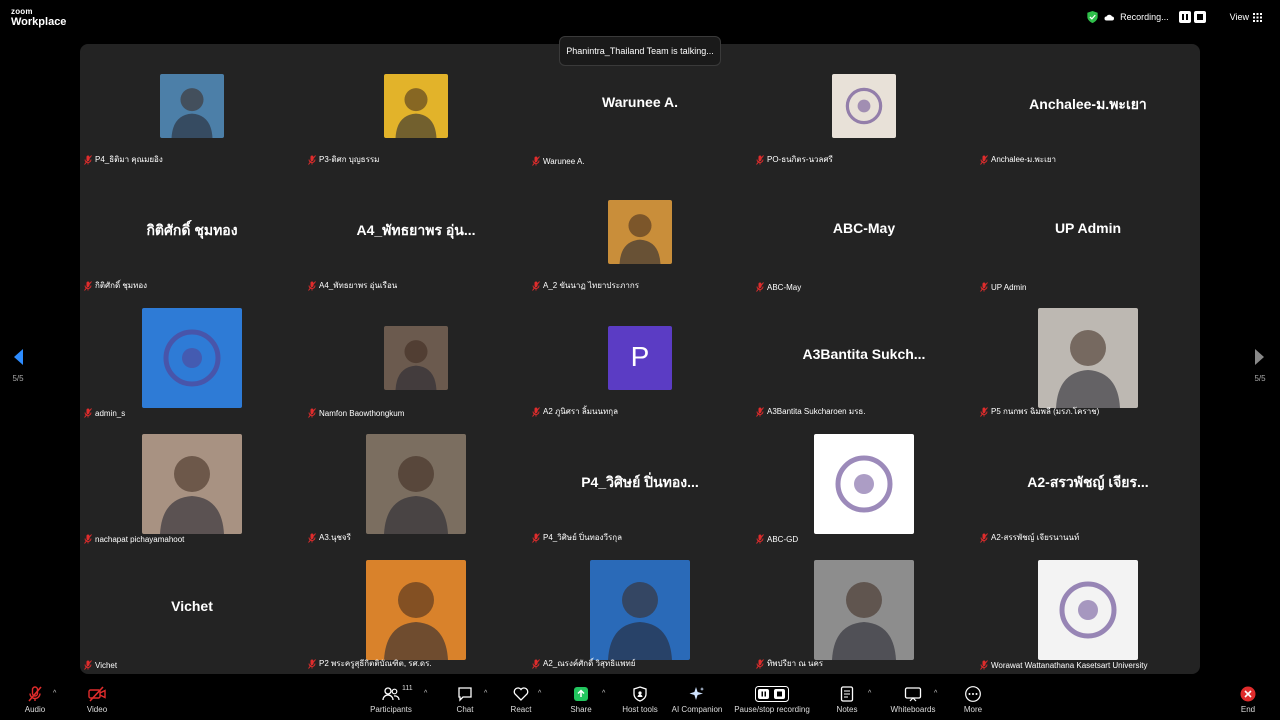 Image resolution: width=1280 pixels, height=720 pixels. What do you see at coordinates (864, 233) in the screenshot?
I see `participant-tile: ABC-May ABC-May` at bounding box center [864, 233].